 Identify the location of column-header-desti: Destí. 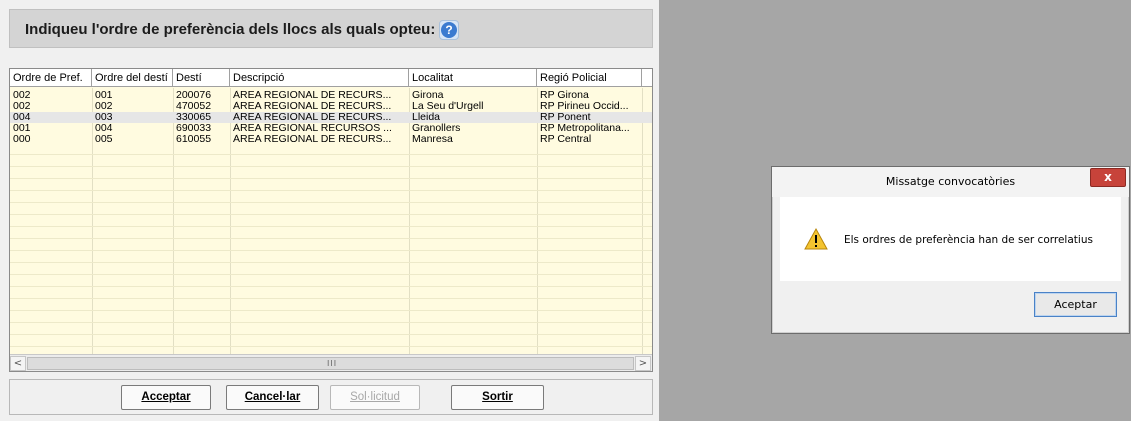
(201, 78).